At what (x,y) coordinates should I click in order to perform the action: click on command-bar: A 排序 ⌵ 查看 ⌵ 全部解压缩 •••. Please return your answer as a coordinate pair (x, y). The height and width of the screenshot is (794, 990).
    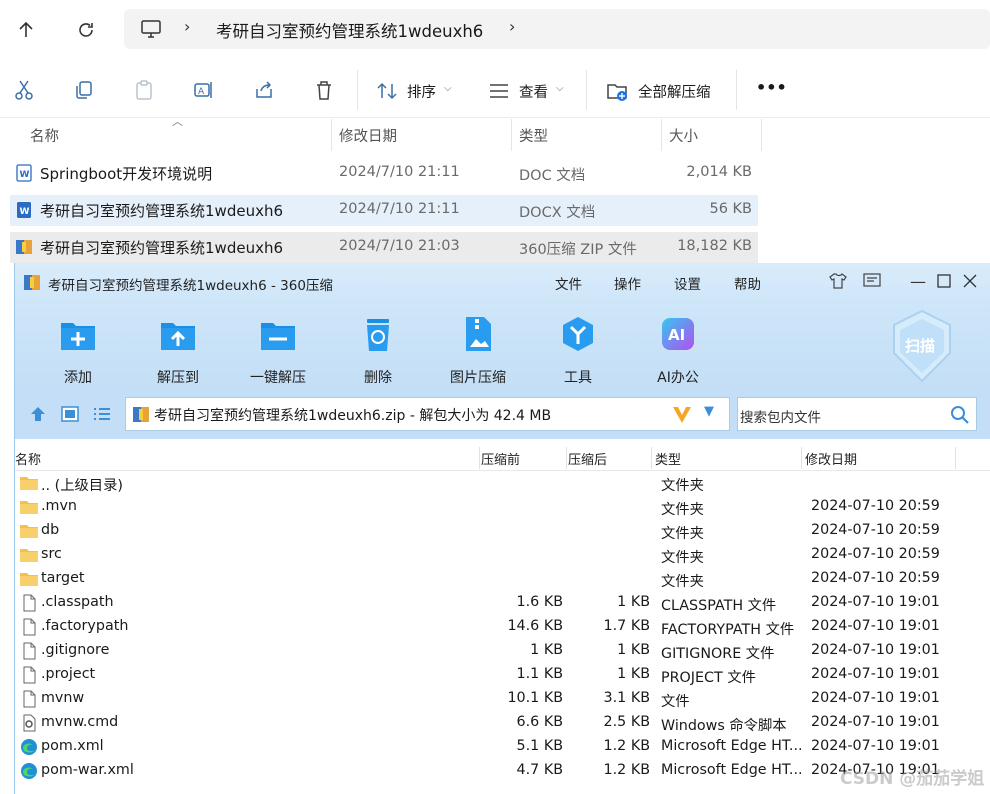
    Looking at the image, I should click on (495, 91).